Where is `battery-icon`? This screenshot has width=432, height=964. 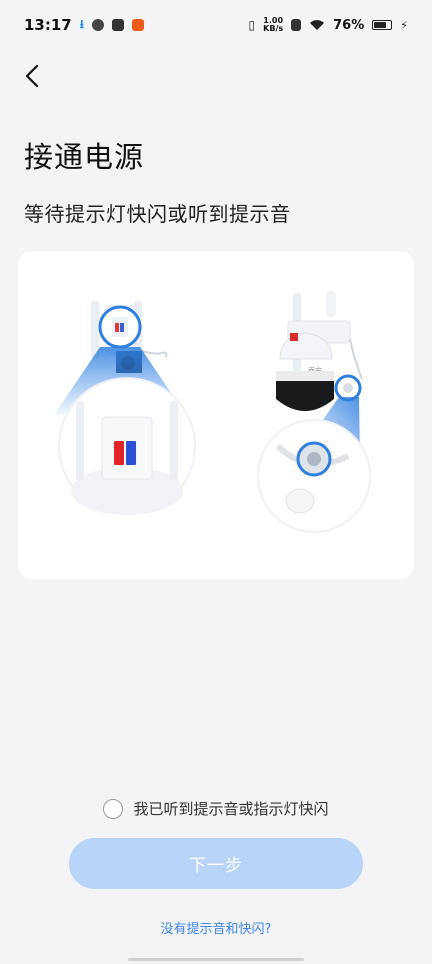 battery-icon is located at coordinates (382, 25).